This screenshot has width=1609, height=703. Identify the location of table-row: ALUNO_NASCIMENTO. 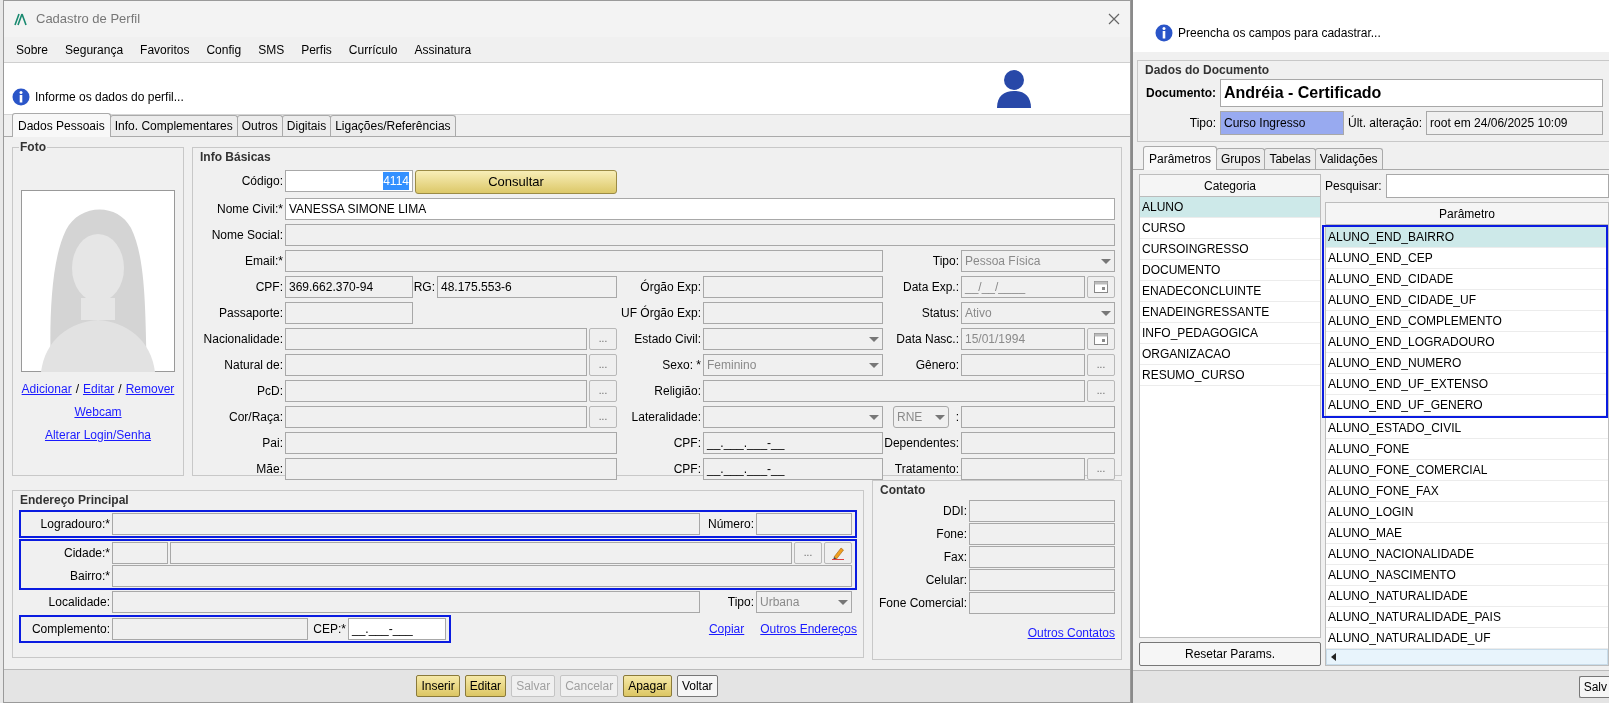
(1467, 575).